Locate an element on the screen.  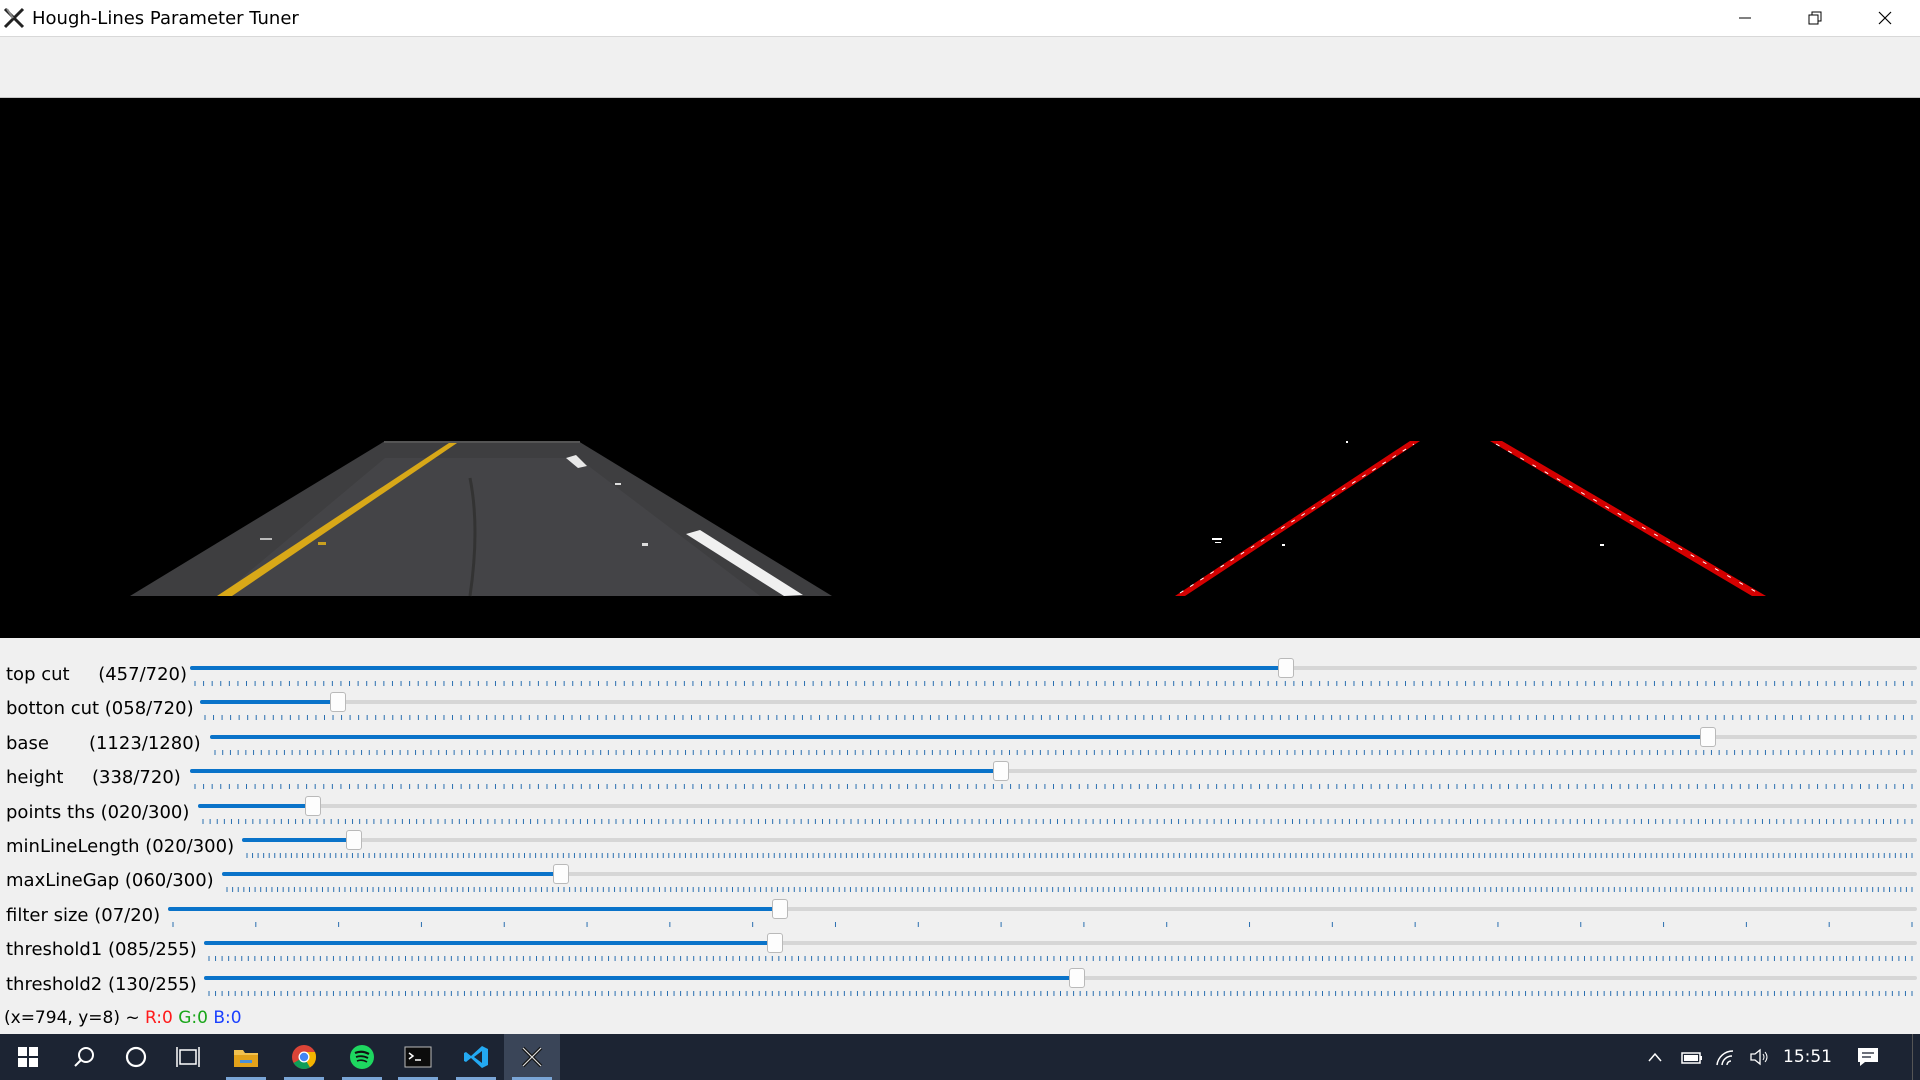
slider-label: threshold2 (130/255) is located at coordinates (101, 984).